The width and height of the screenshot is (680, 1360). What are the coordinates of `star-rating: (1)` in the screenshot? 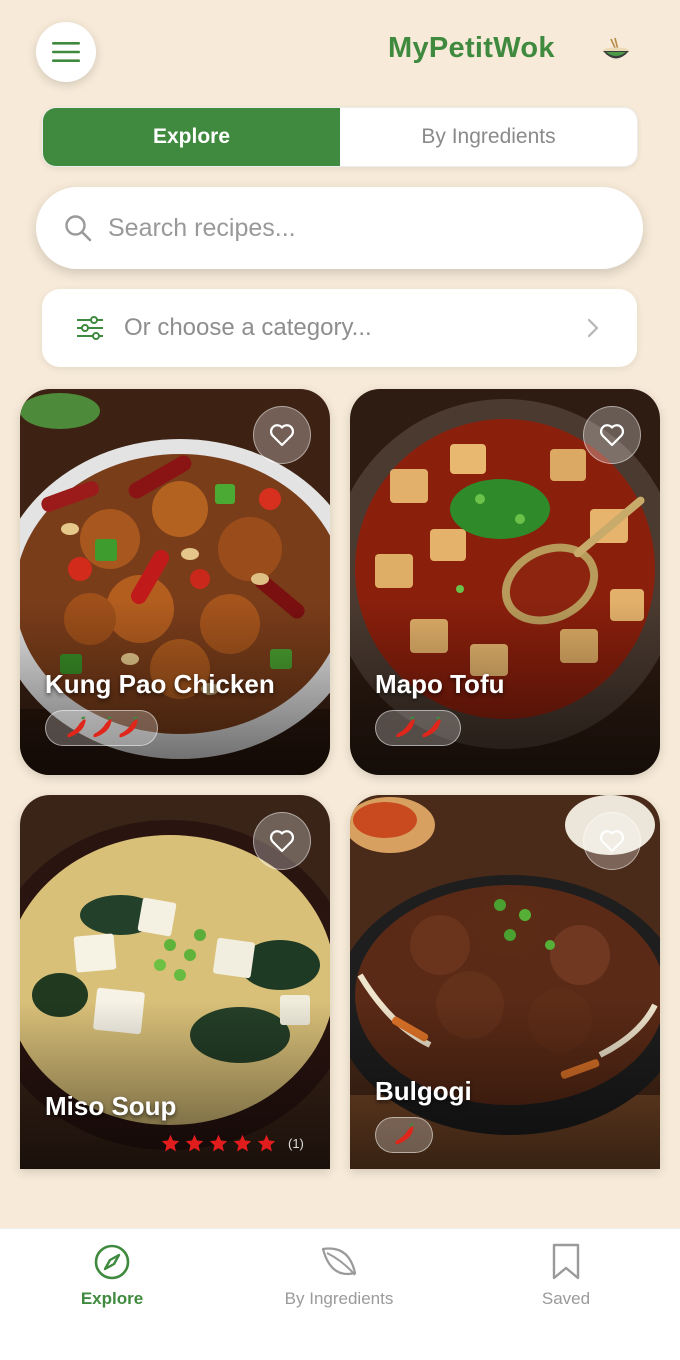 It's located at (232, 1143).